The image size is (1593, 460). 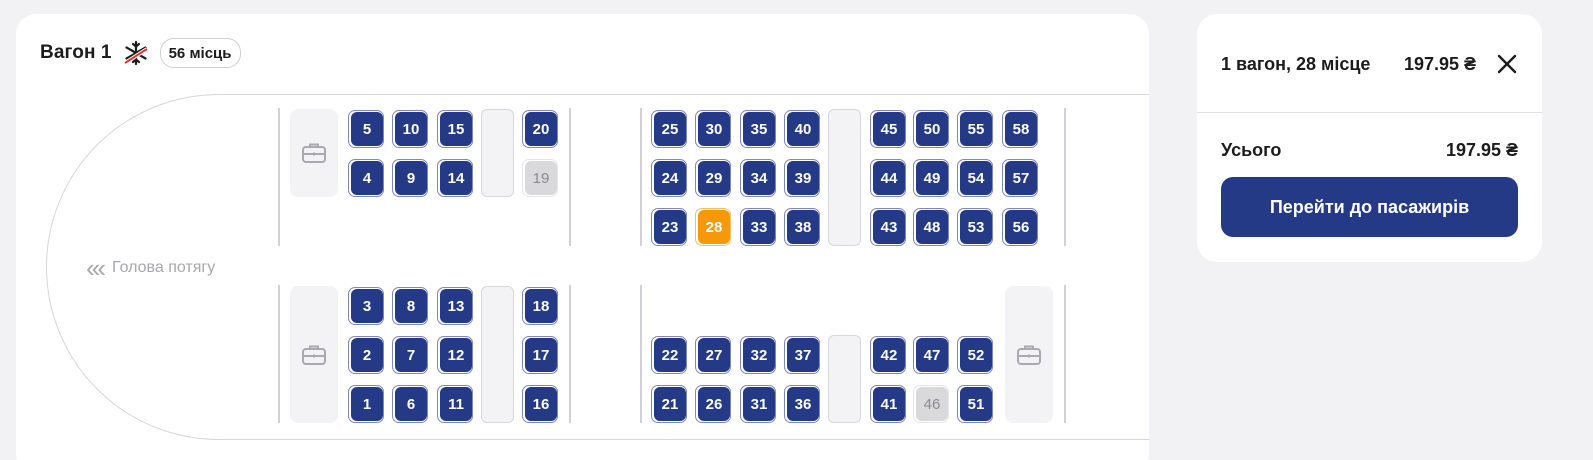 I want to click on seat-21: 21, so click(x=669, y=404).